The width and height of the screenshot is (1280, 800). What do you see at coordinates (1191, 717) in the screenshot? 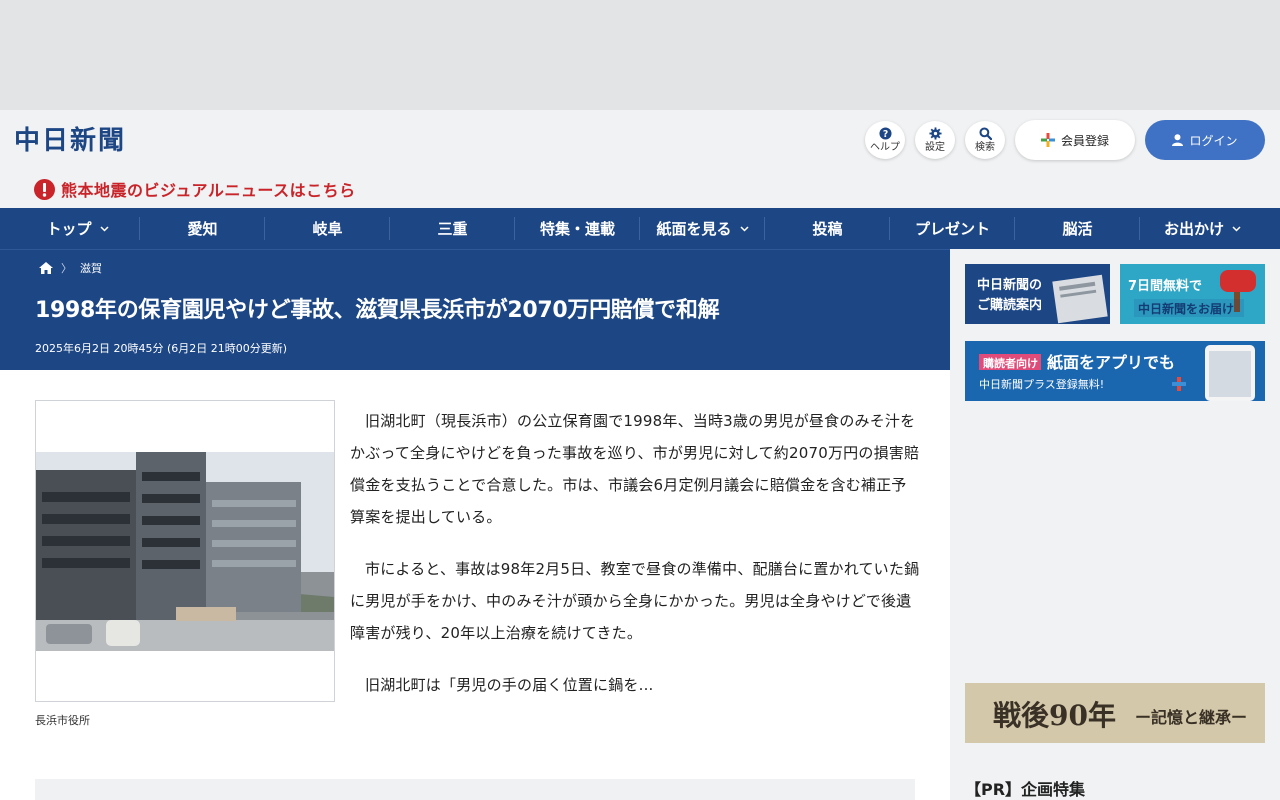
I see `postwar-90-banner-sub: ー記憶と継承ー` at bounding box center [1191, 717].